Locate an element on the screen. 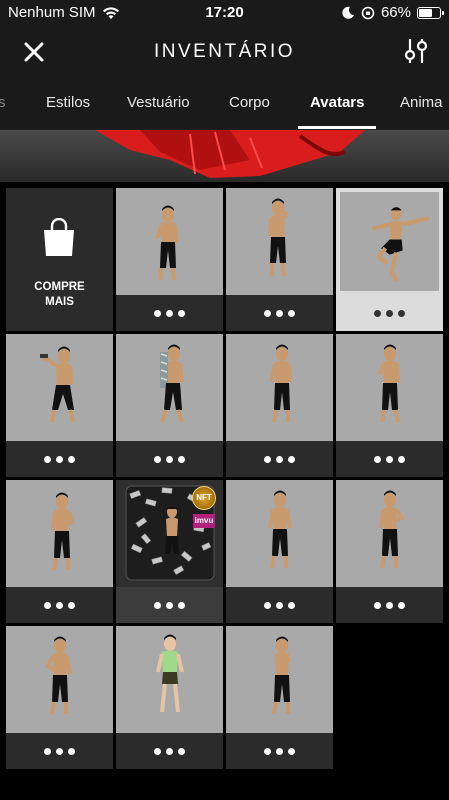 The image size is (449, 800). orientation-lock-icon is located at coordinates (368, 12).